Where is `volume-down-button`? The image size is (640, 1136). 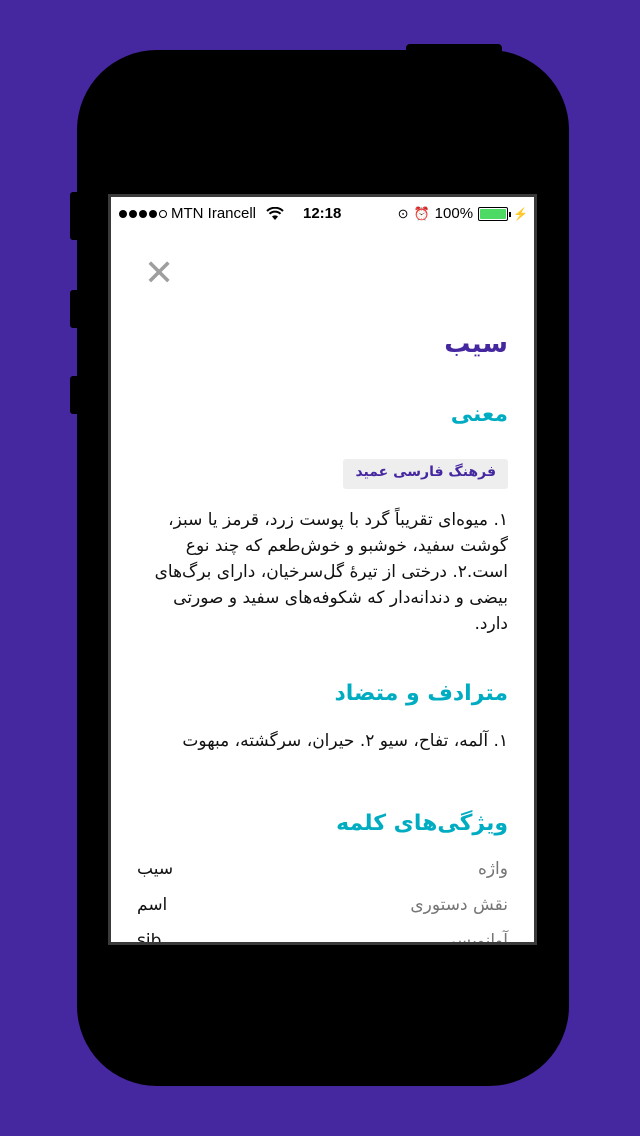 volume-down-button is located at coordinates (75, 395).